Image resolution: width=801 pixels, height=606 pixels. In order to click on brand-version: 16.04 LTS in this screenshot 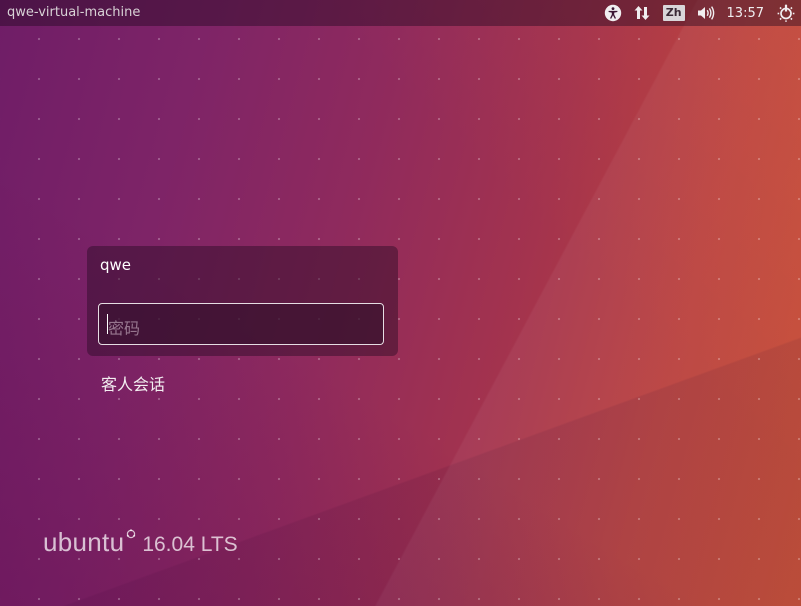, I will do `click(190, 544)`.